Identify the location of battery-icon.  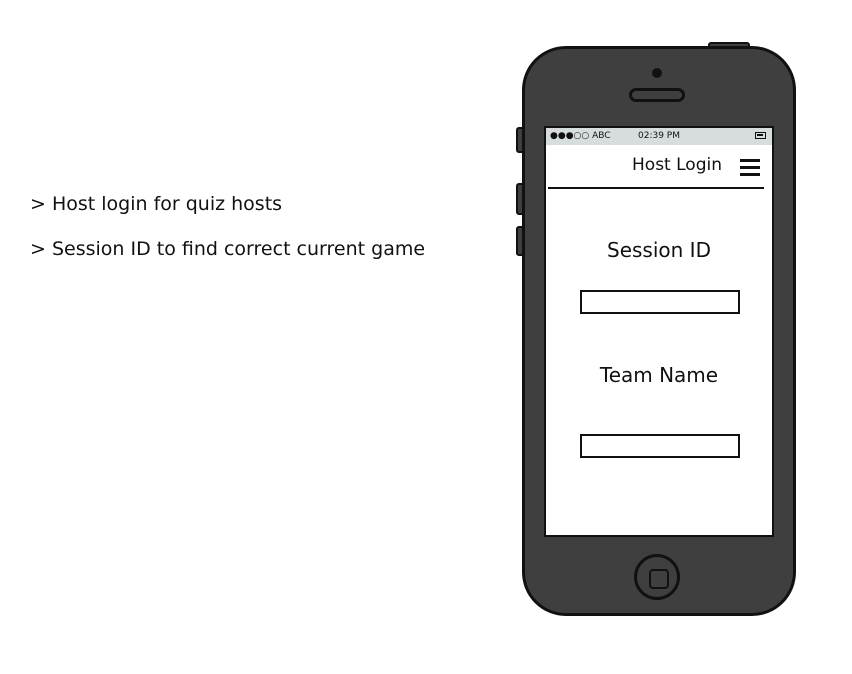
(760, 135).